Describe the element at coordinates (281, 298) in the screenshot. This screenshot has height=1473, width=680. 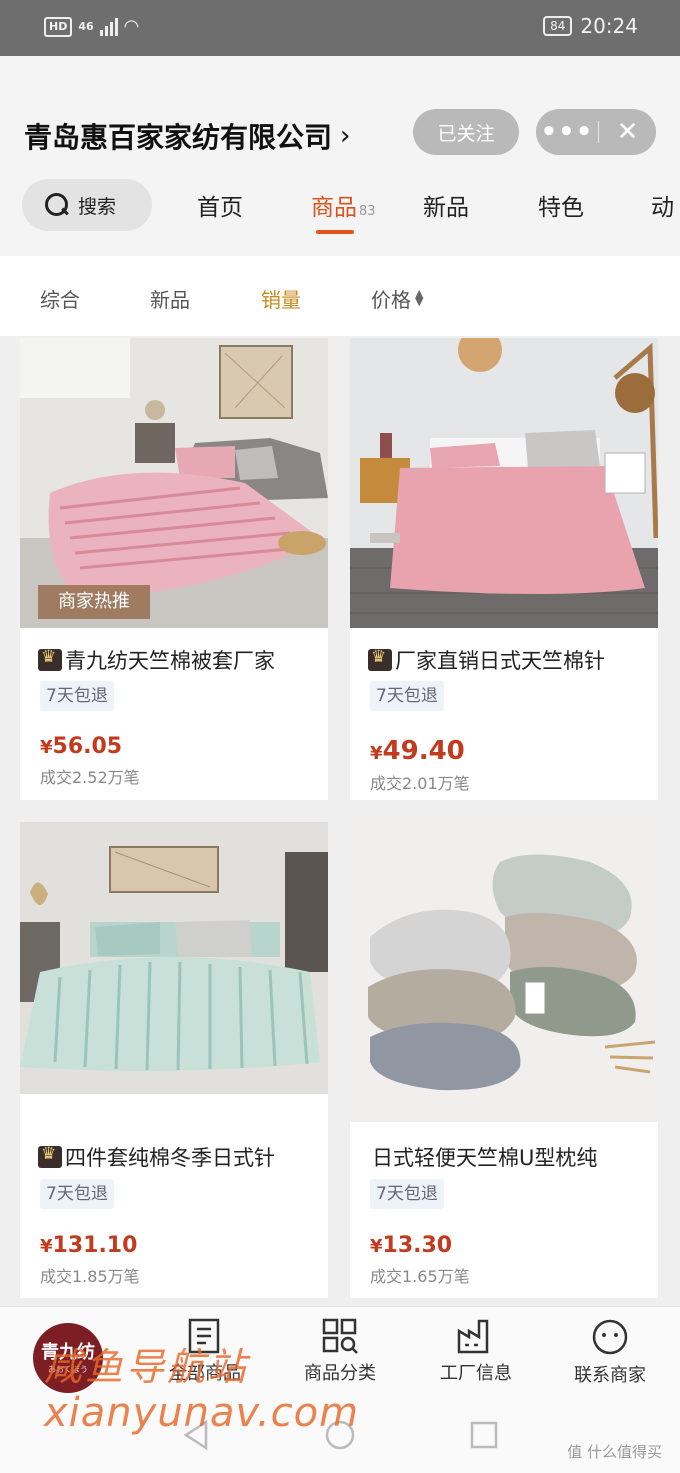
I see `sort-sales: 销量` at that location.